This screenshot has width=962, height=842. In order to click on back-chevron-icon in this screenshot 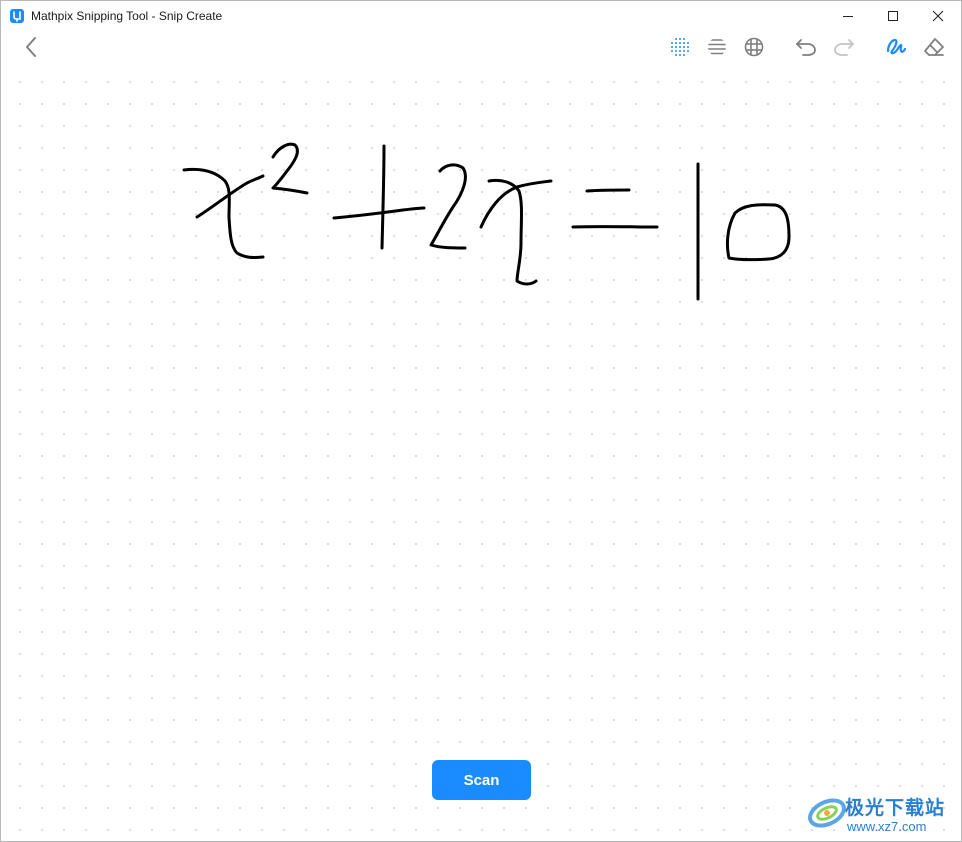, I will do `click(31, 49)`.